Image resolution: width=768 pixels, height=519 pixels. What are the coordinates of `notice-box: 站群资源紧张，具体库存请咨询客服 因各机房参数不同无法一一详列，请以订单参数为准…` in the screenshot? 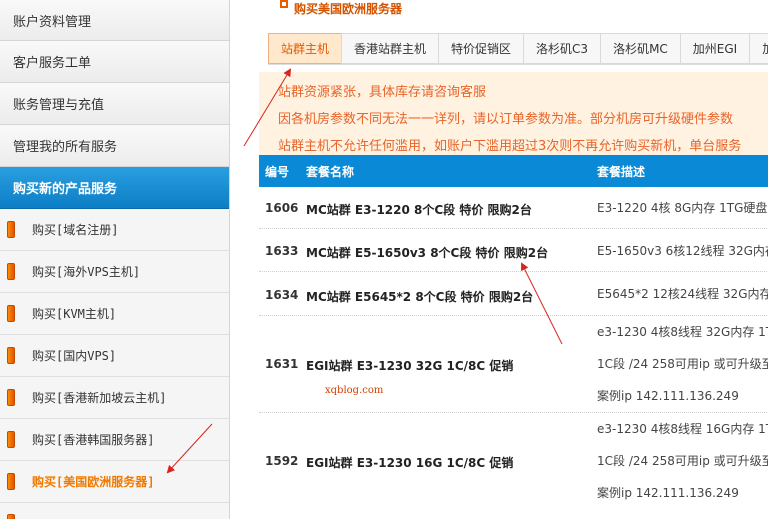 It's located at (513, 113).